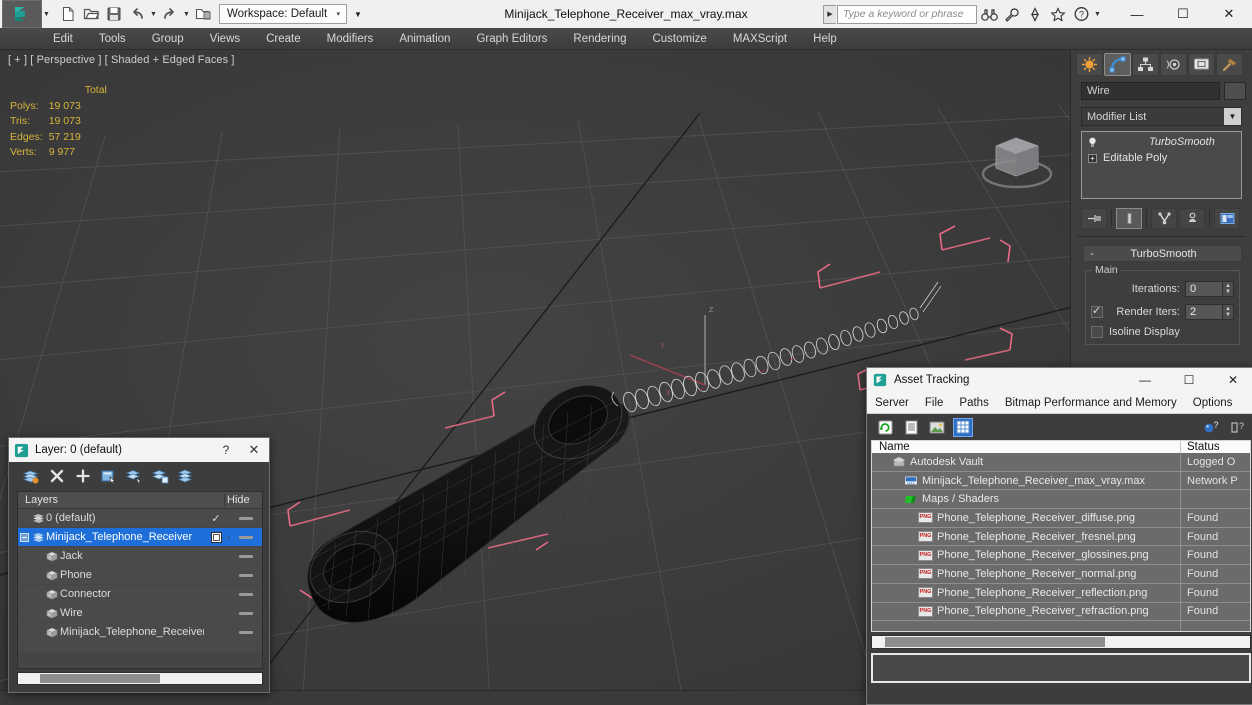  I want to click on utilities-tab, so click(1229, 64).